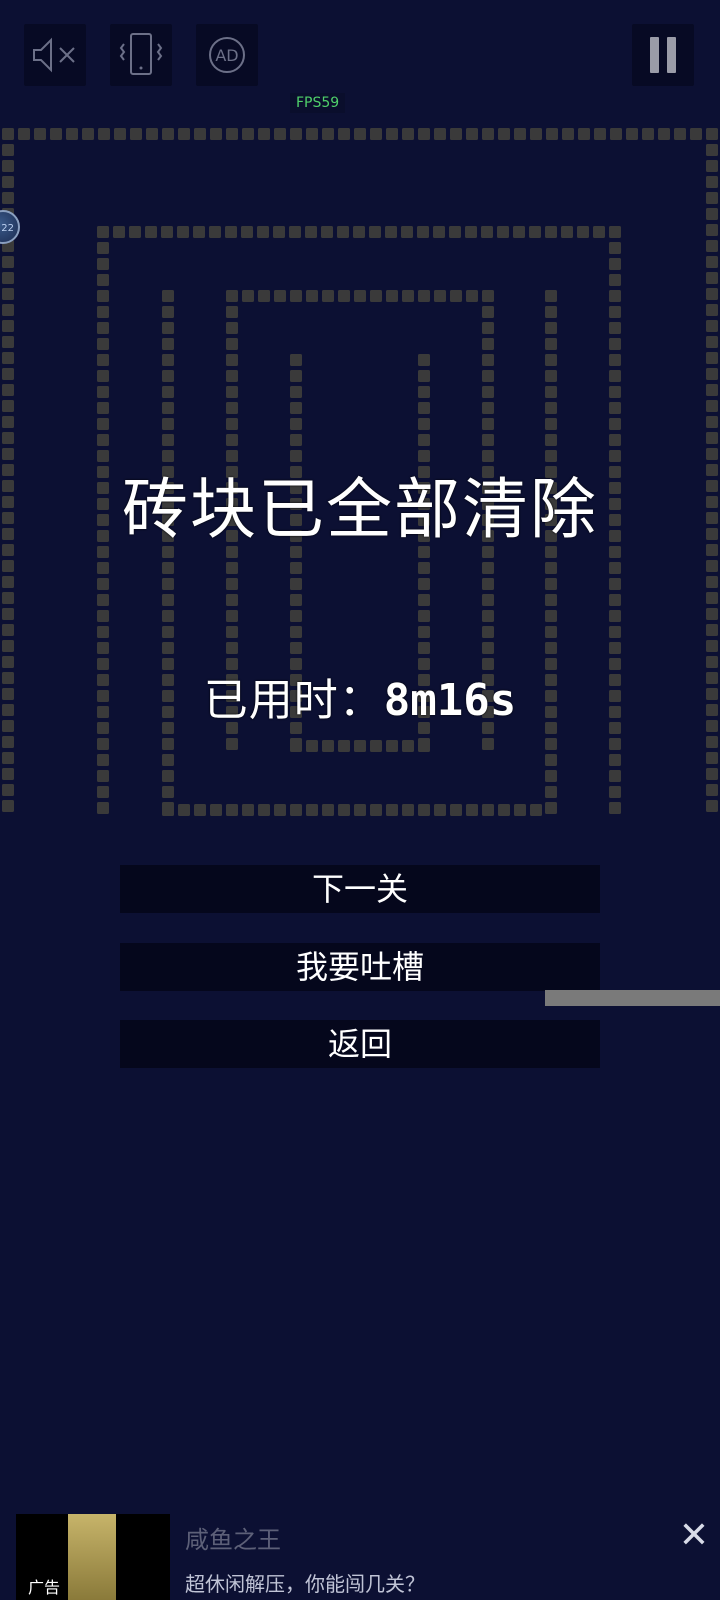 Image resolution: width=720 pixels, height=1600 pixels. Describe the element at coordinates (360, 889) in the screenshot. I see `next-level-button: 下一关` at that location.